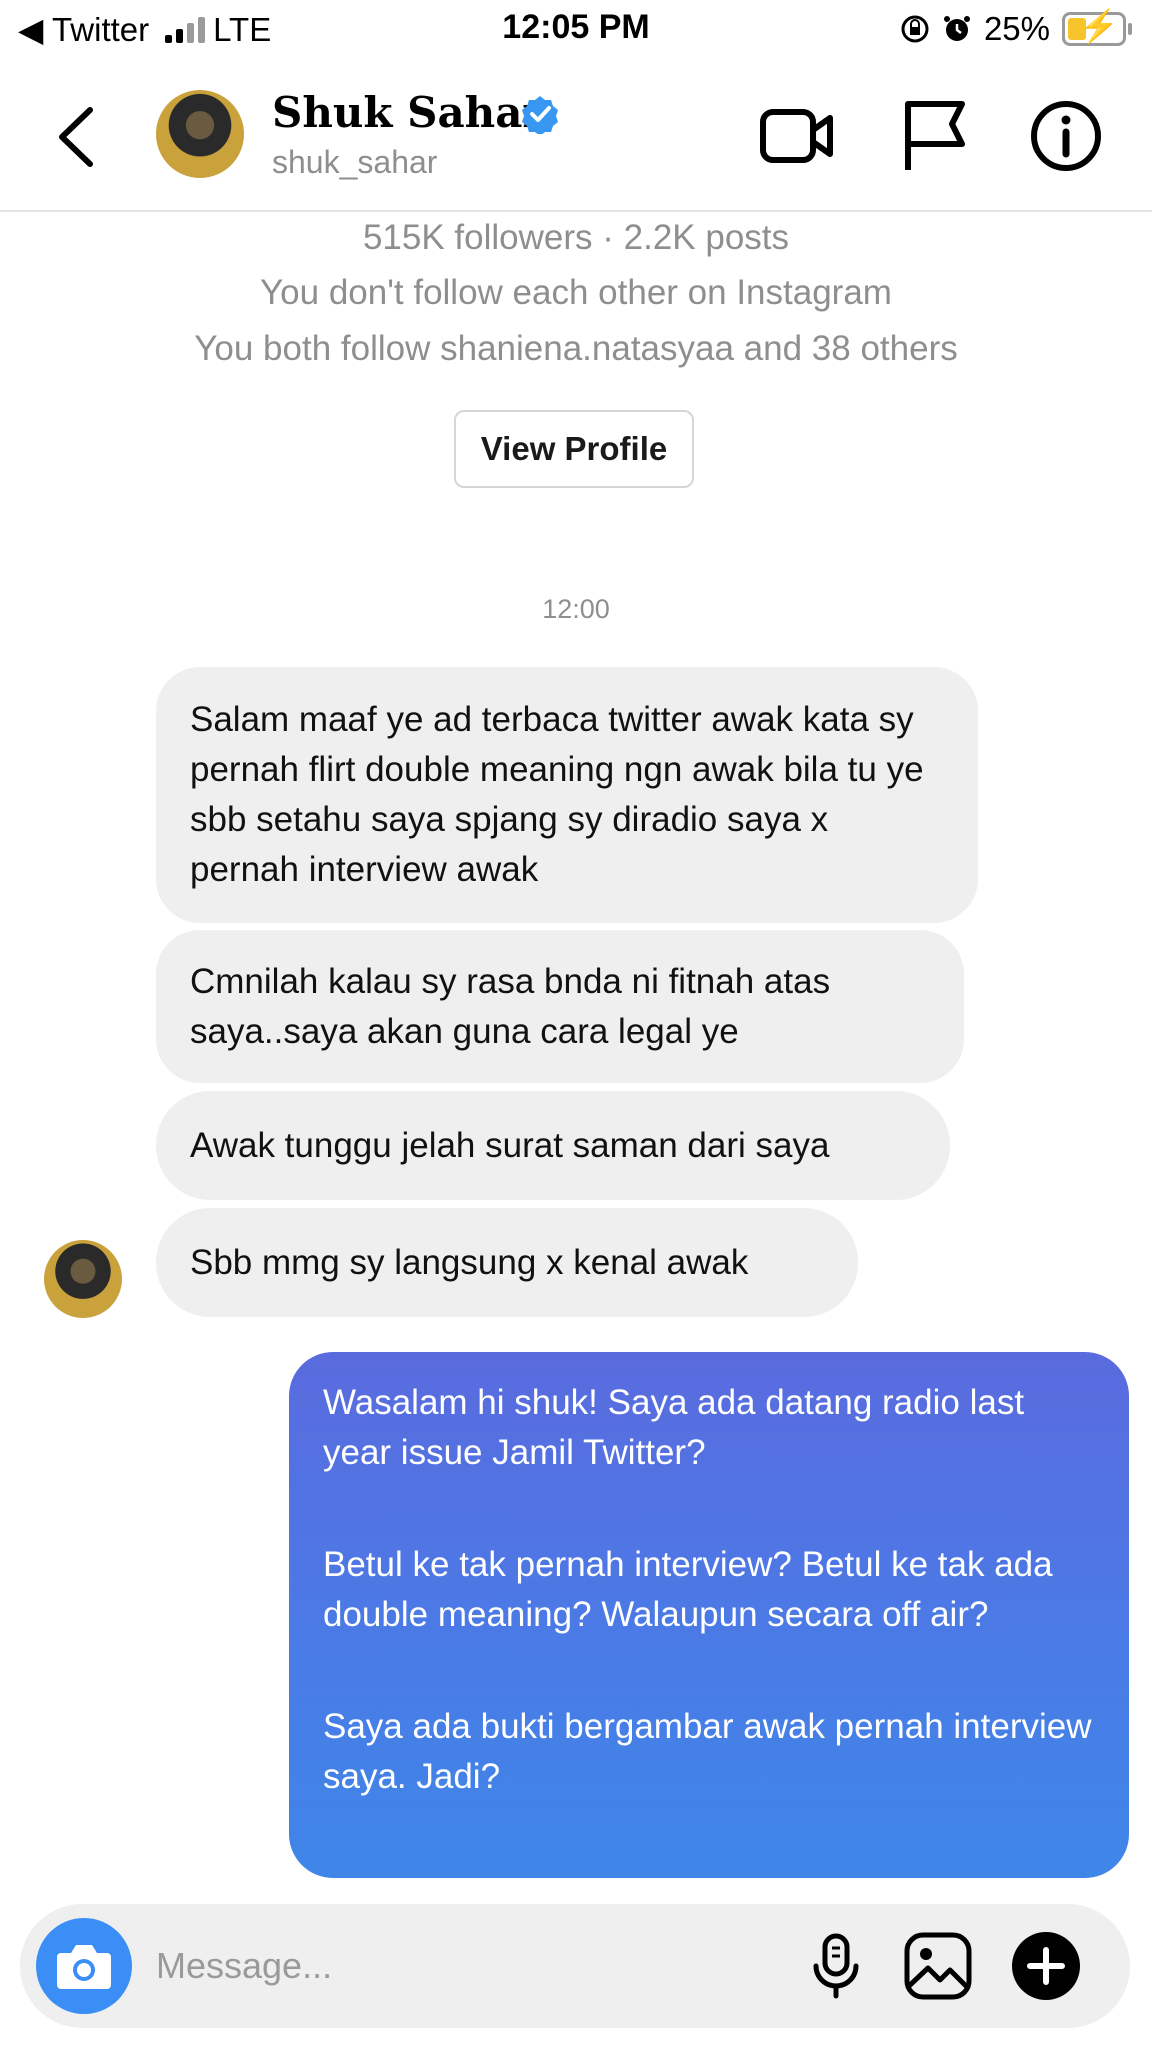 The height and width of the screenshot is (2048, 1152). I want to click on contact-name: Shuk Sahar, so click(408, 112).